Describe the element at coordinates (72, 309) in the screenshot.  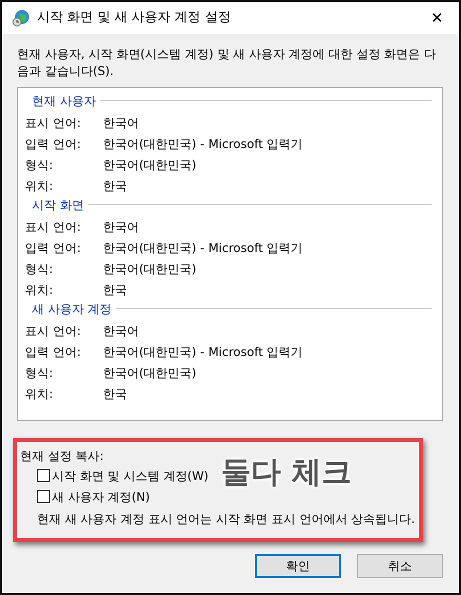
I see `section-heading: 새 사용자 계정` at that location.